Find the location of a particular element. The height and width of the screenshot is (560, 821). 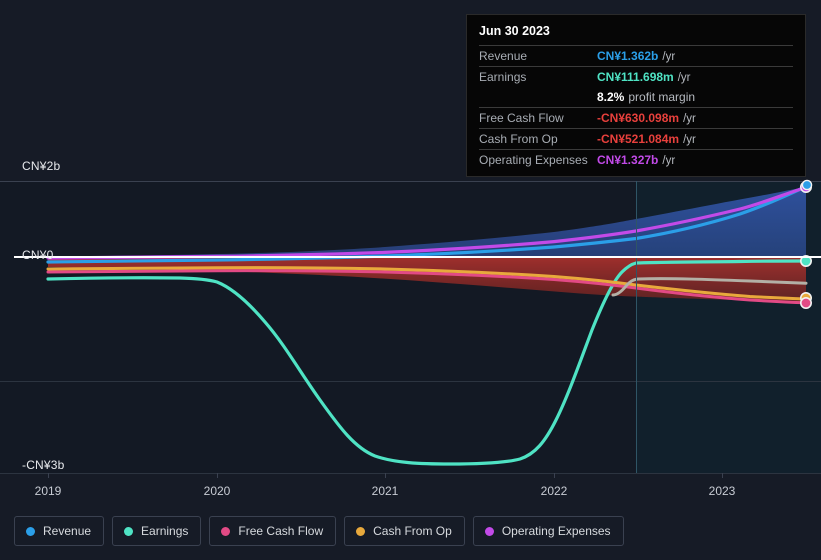

tooltip-date: Jun 30 2023 is located at coordinates (514, 31).